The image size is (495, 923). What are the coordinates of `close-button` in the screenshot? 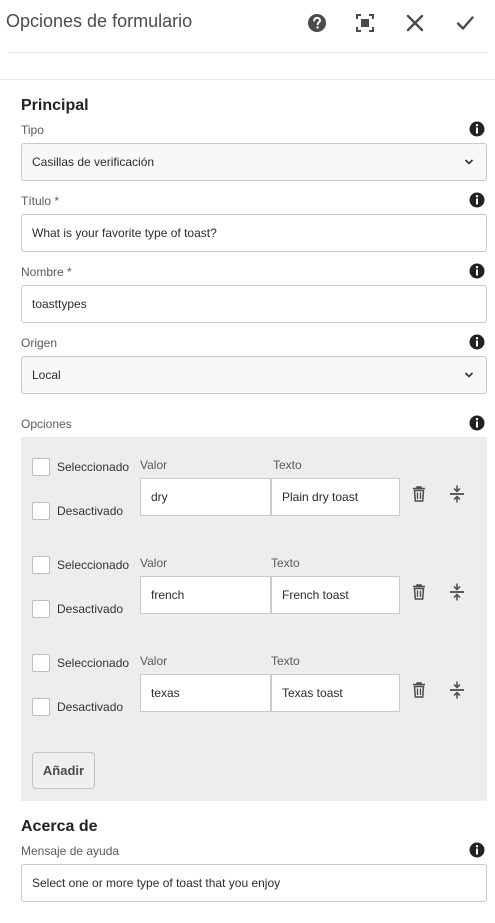 It's located at (415, 23).